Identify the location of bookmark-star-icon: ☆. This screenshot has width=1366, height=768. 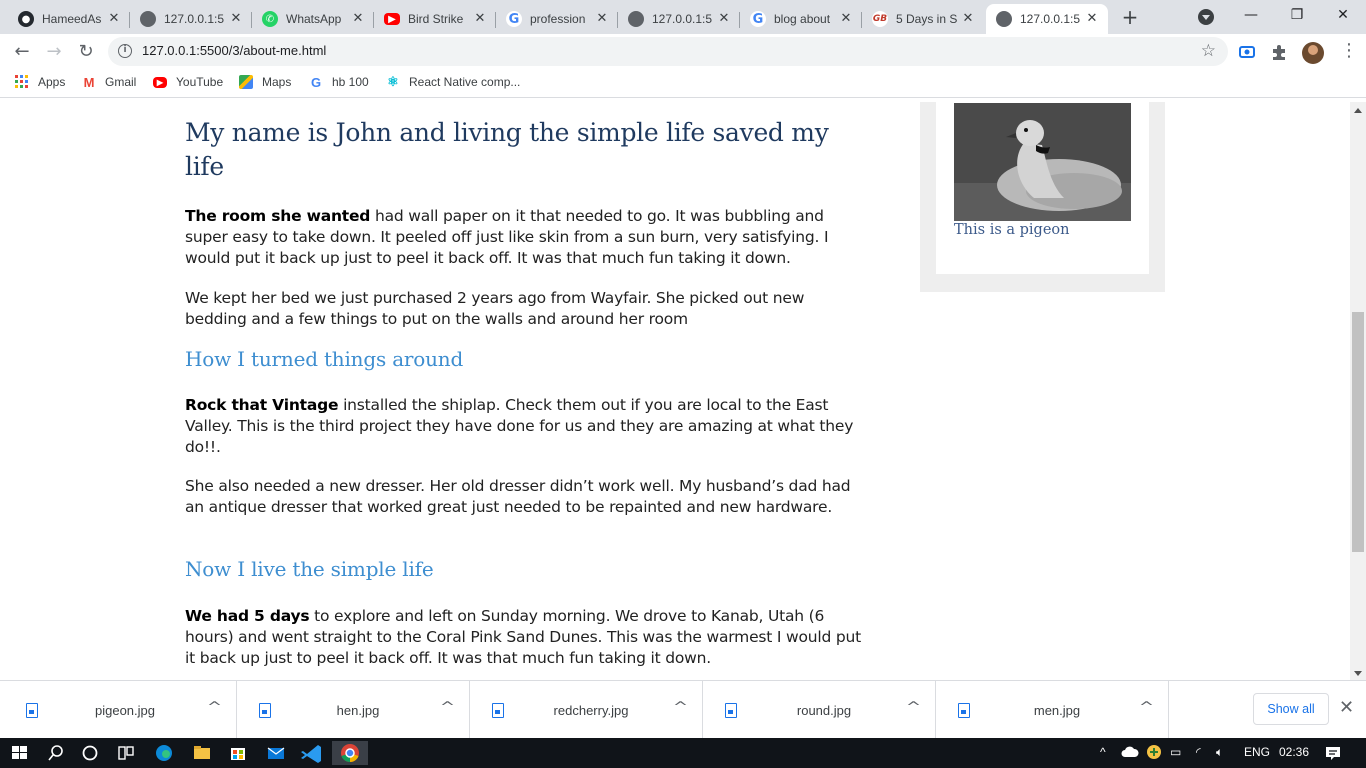
(1208, 51).